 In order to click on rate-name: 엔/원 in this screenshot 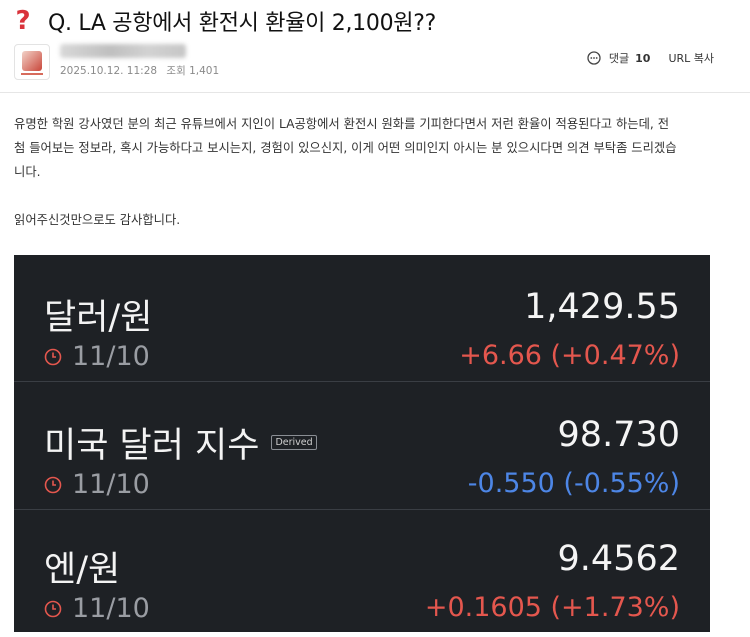, I will do `click(82, 570)`.